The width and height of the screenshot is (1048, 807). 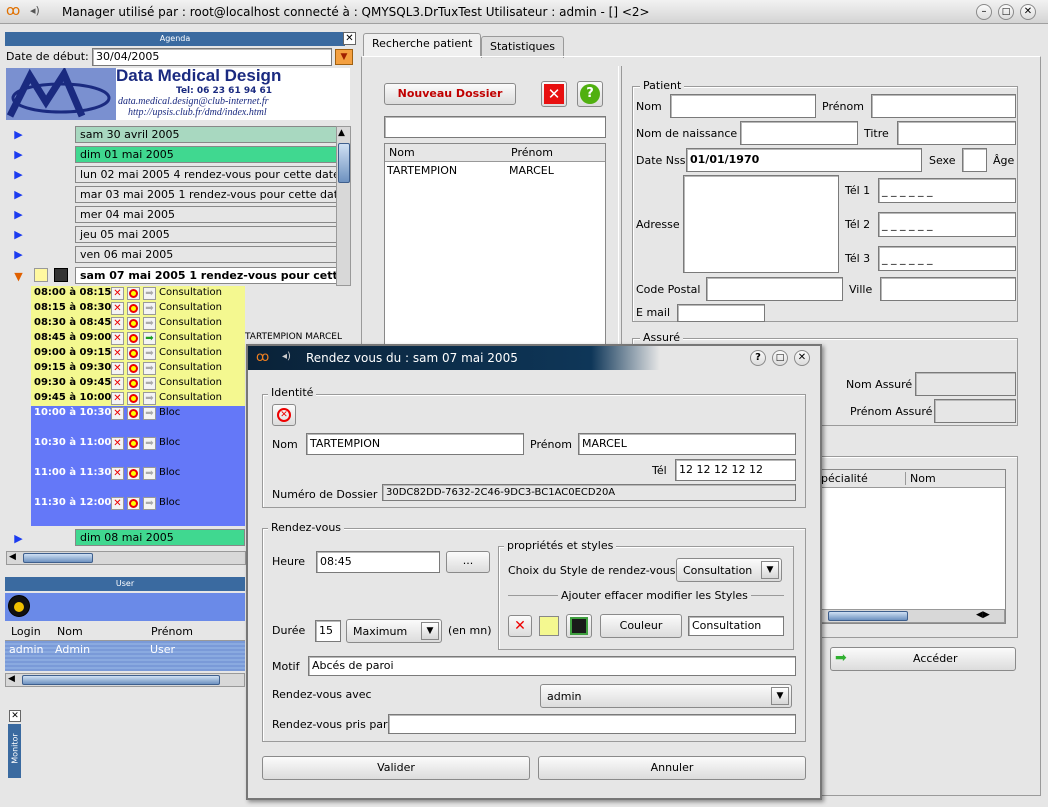 I want to click on tel3-field: _ _ _ _ _ _, so click(x=947, y=258).